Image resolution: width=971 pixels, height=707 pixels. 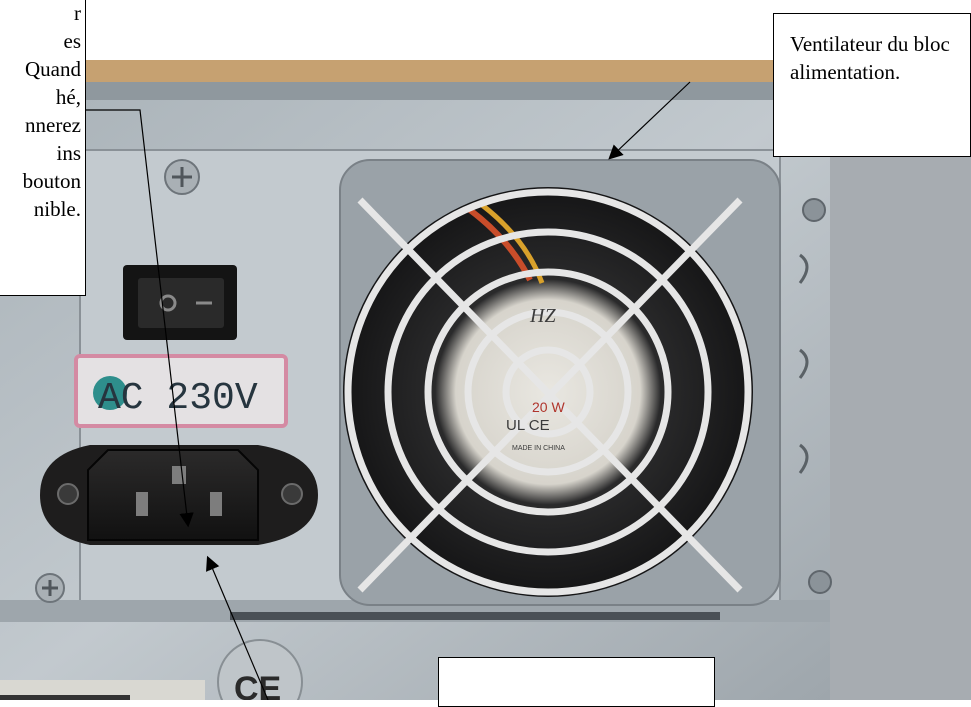 What do you see at coordinates (895, 400) in the screenshot?
I see `right-edge` at bounding box center [895, 400].